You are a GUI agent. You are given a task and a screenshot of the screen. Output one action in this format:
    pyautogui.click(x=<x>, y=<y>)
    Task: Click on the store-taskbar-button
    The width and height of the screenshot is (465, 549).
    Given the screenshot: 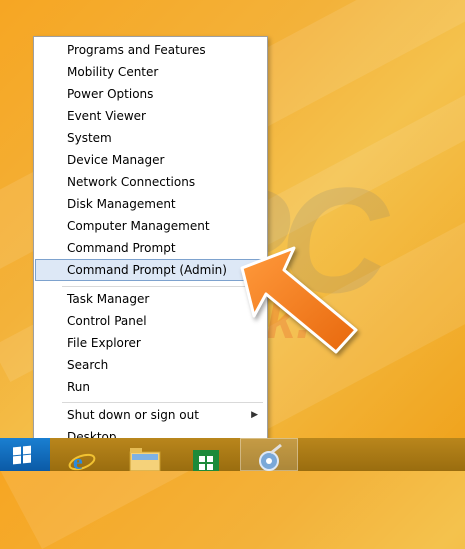 What is the action you would take?
    pyautogui.click(x=208, y=454)
    